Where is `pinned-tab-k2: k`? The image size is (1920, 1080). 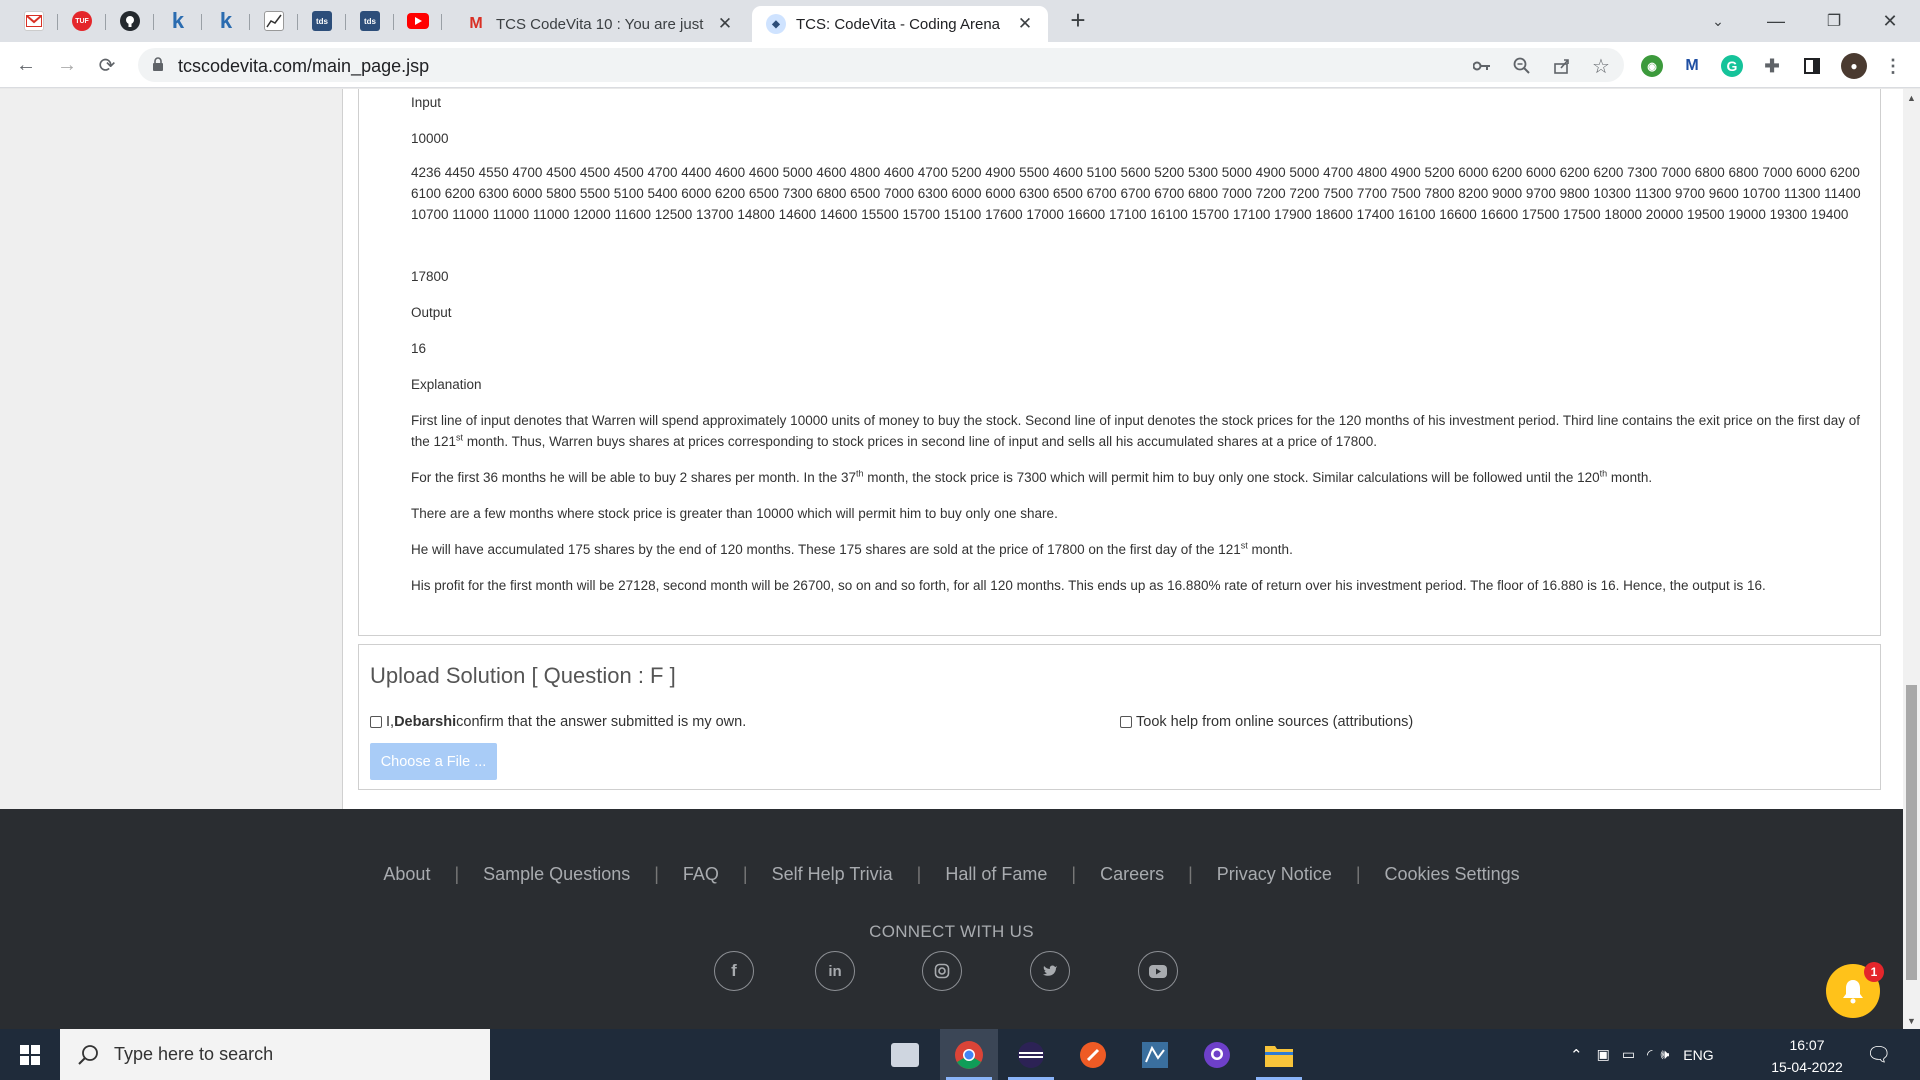
pinned-tab-k2: k is located at coordinates (226, 21).